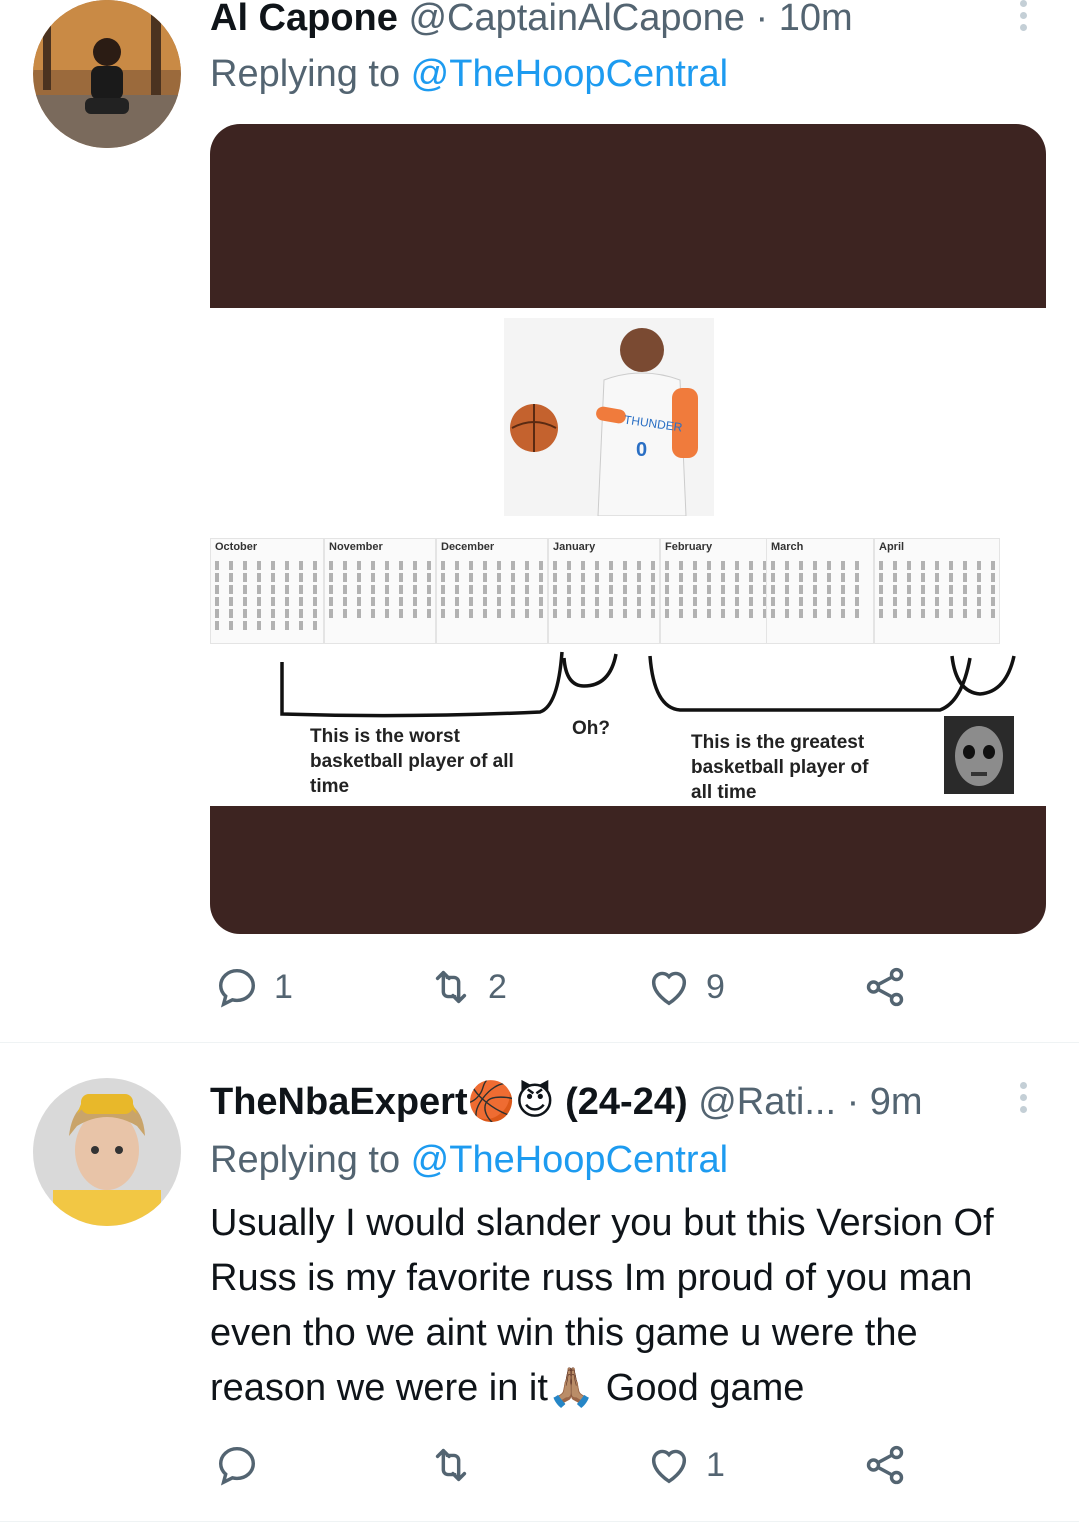 This screenshot has height=1525, width=1079. Describe the element at coordinates (107, 1152) in the screenshot. I see `avatar` at that location.